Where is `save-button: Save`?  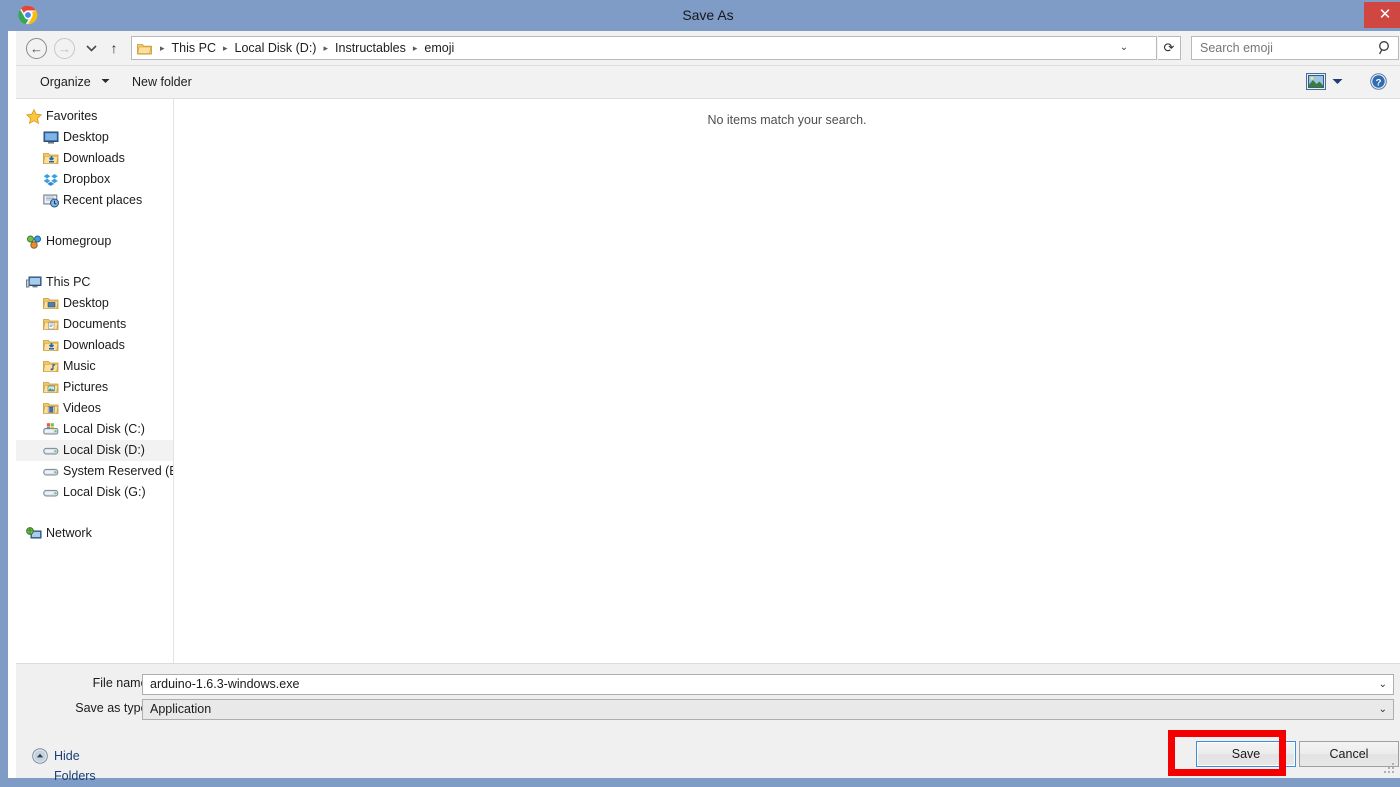
save-button: Save is located at coordinates (1246, 754).